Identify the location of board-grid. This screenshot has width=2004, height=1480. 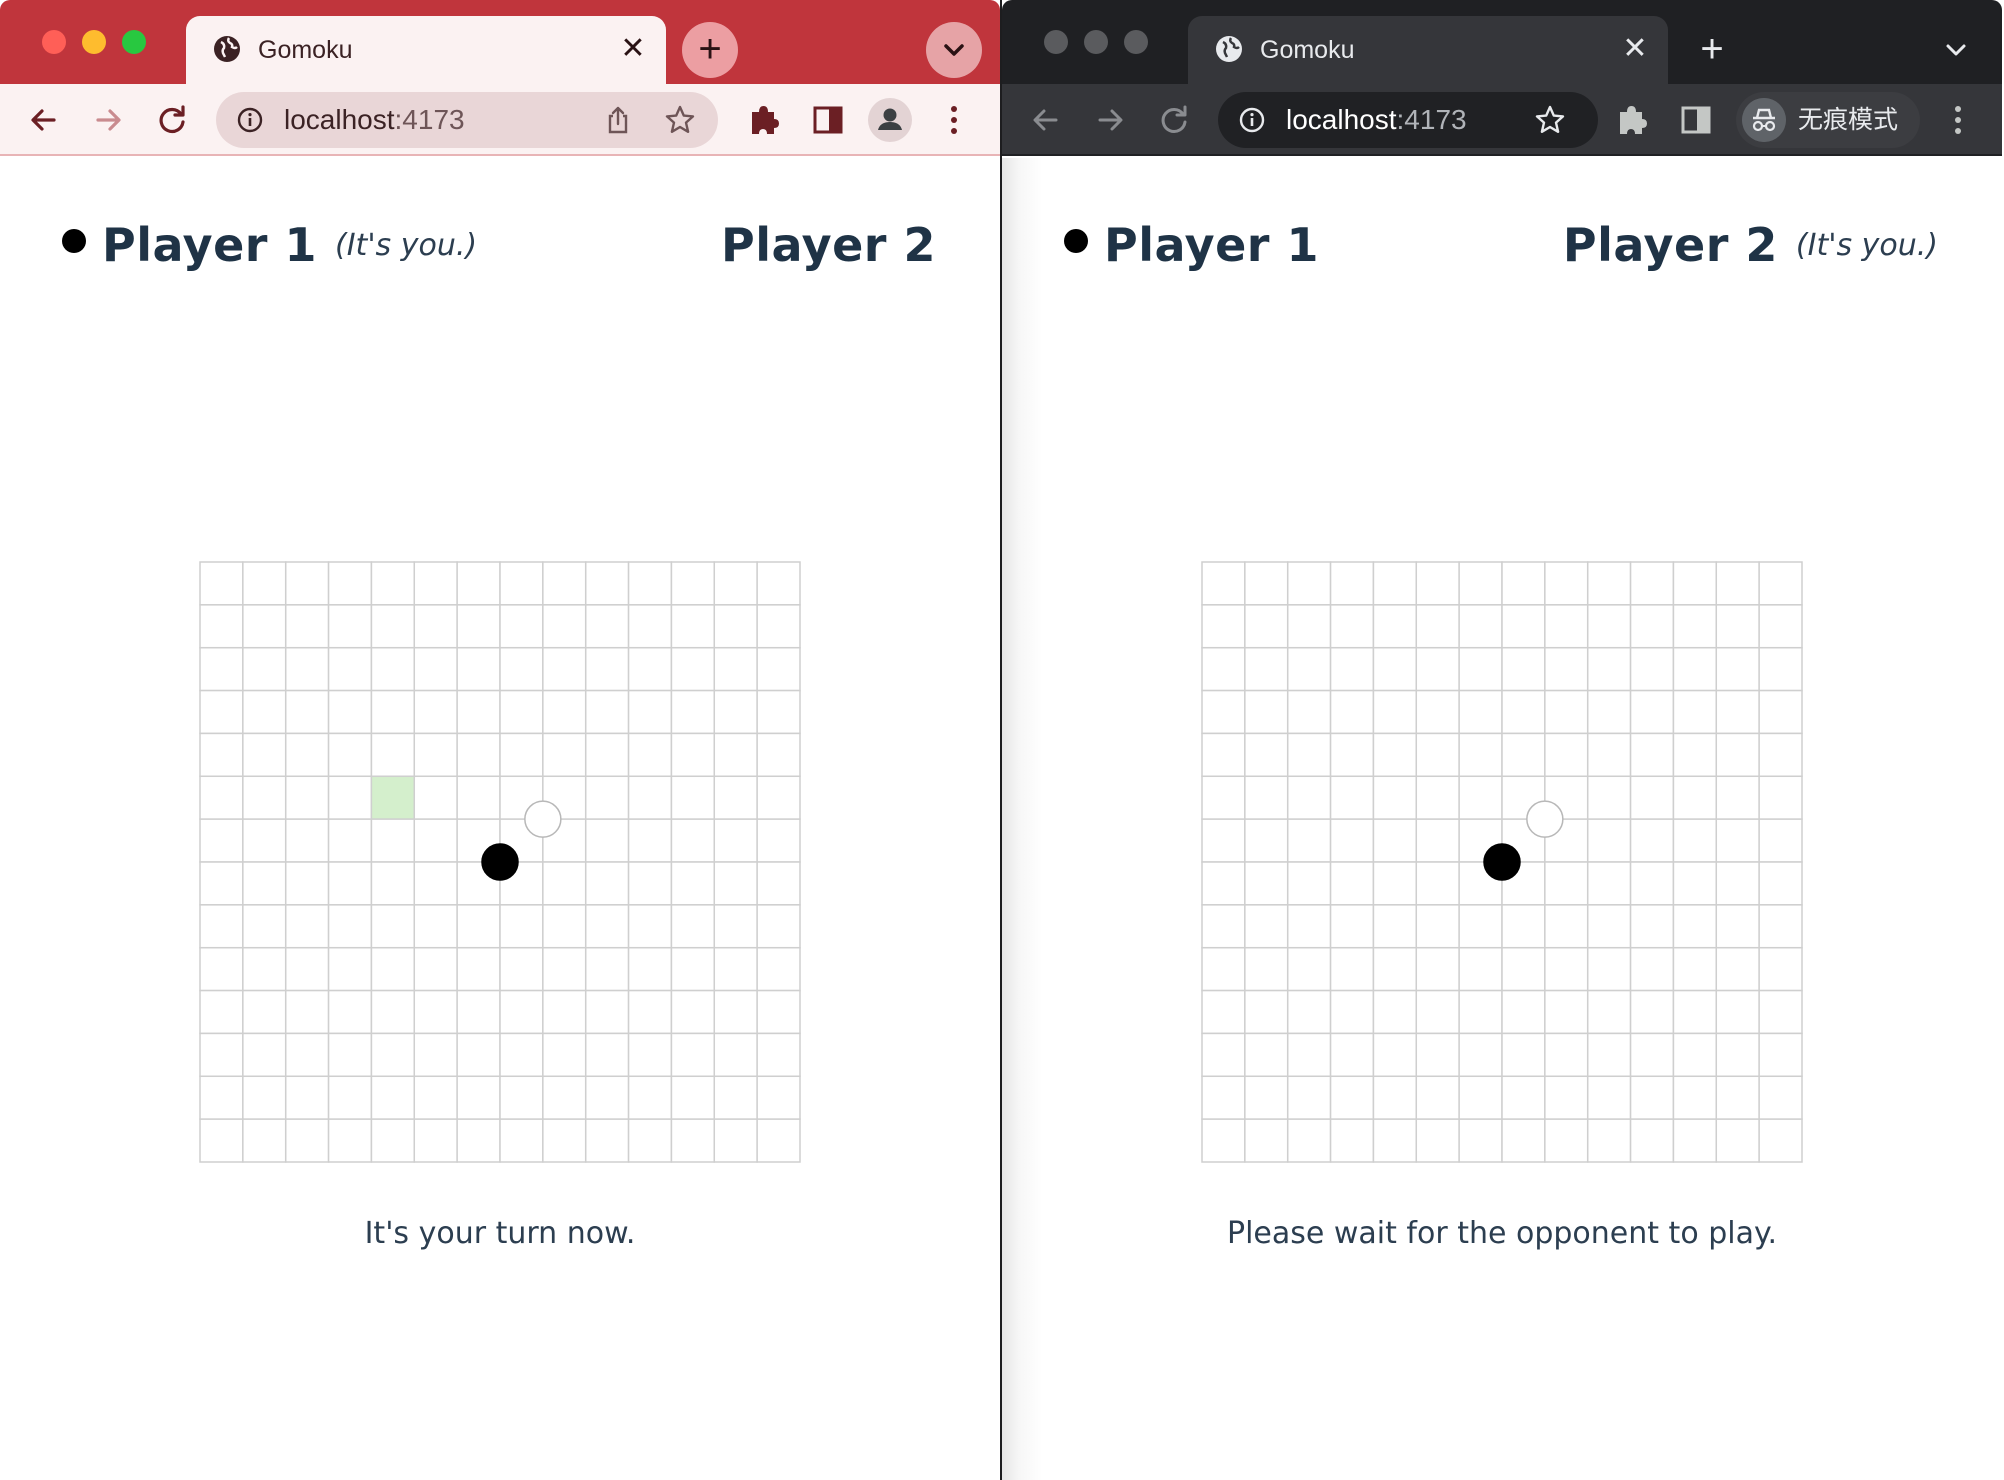
(1502, 862).